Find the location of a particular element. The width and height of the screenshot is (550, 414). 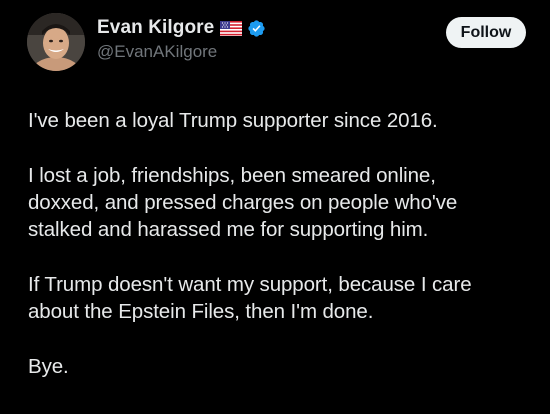

avatar-image is located at coordinates (56, 42).